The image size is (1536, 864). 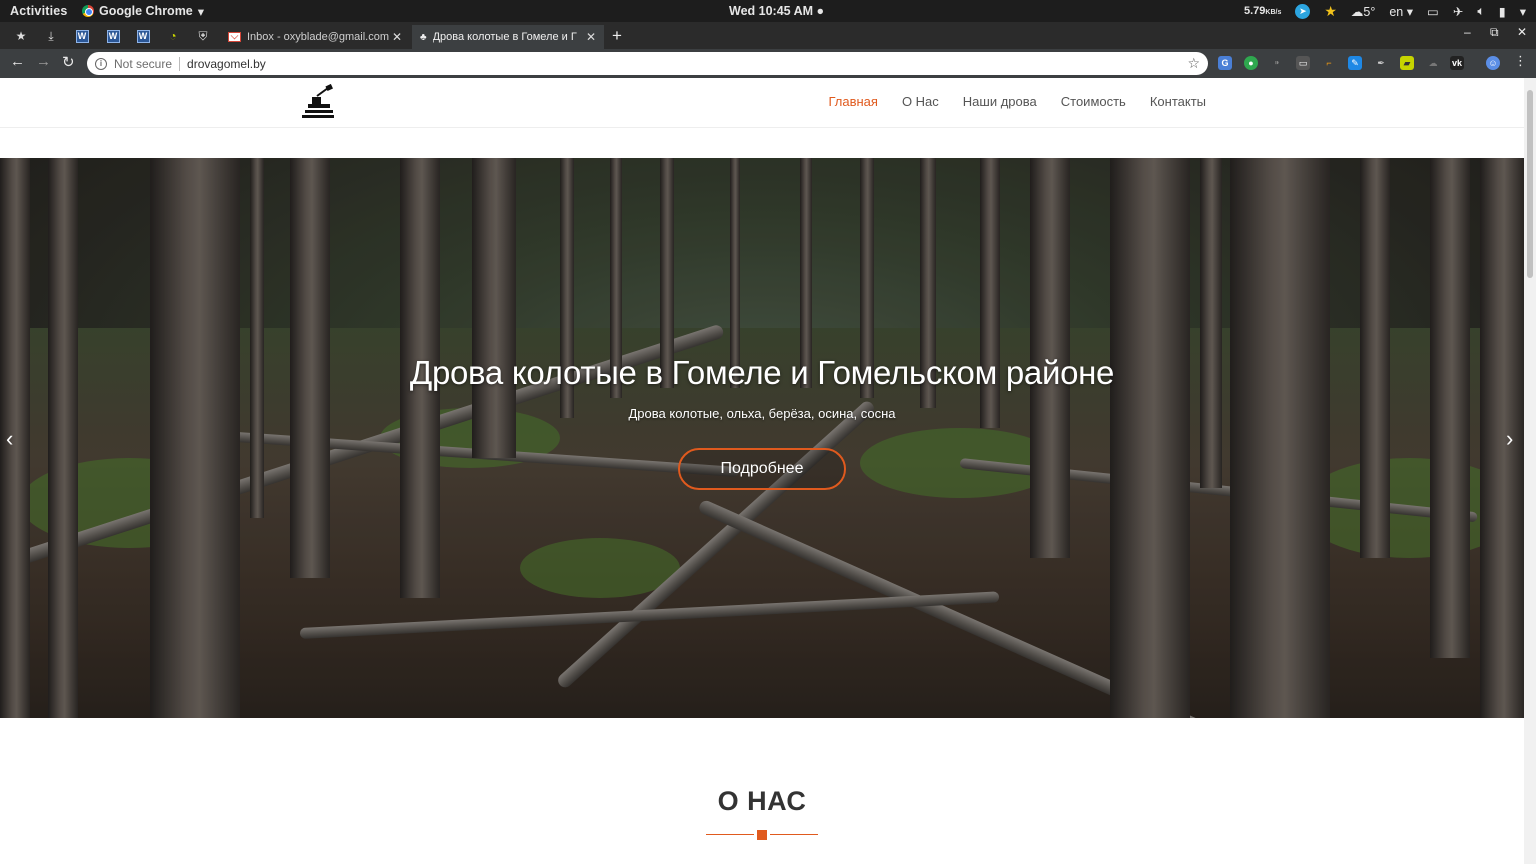 What do you see at coordinates (1178, 101) in the screenshot?
I see `nav-item-contacts: Контакты` at bounding box center [1178, 101].